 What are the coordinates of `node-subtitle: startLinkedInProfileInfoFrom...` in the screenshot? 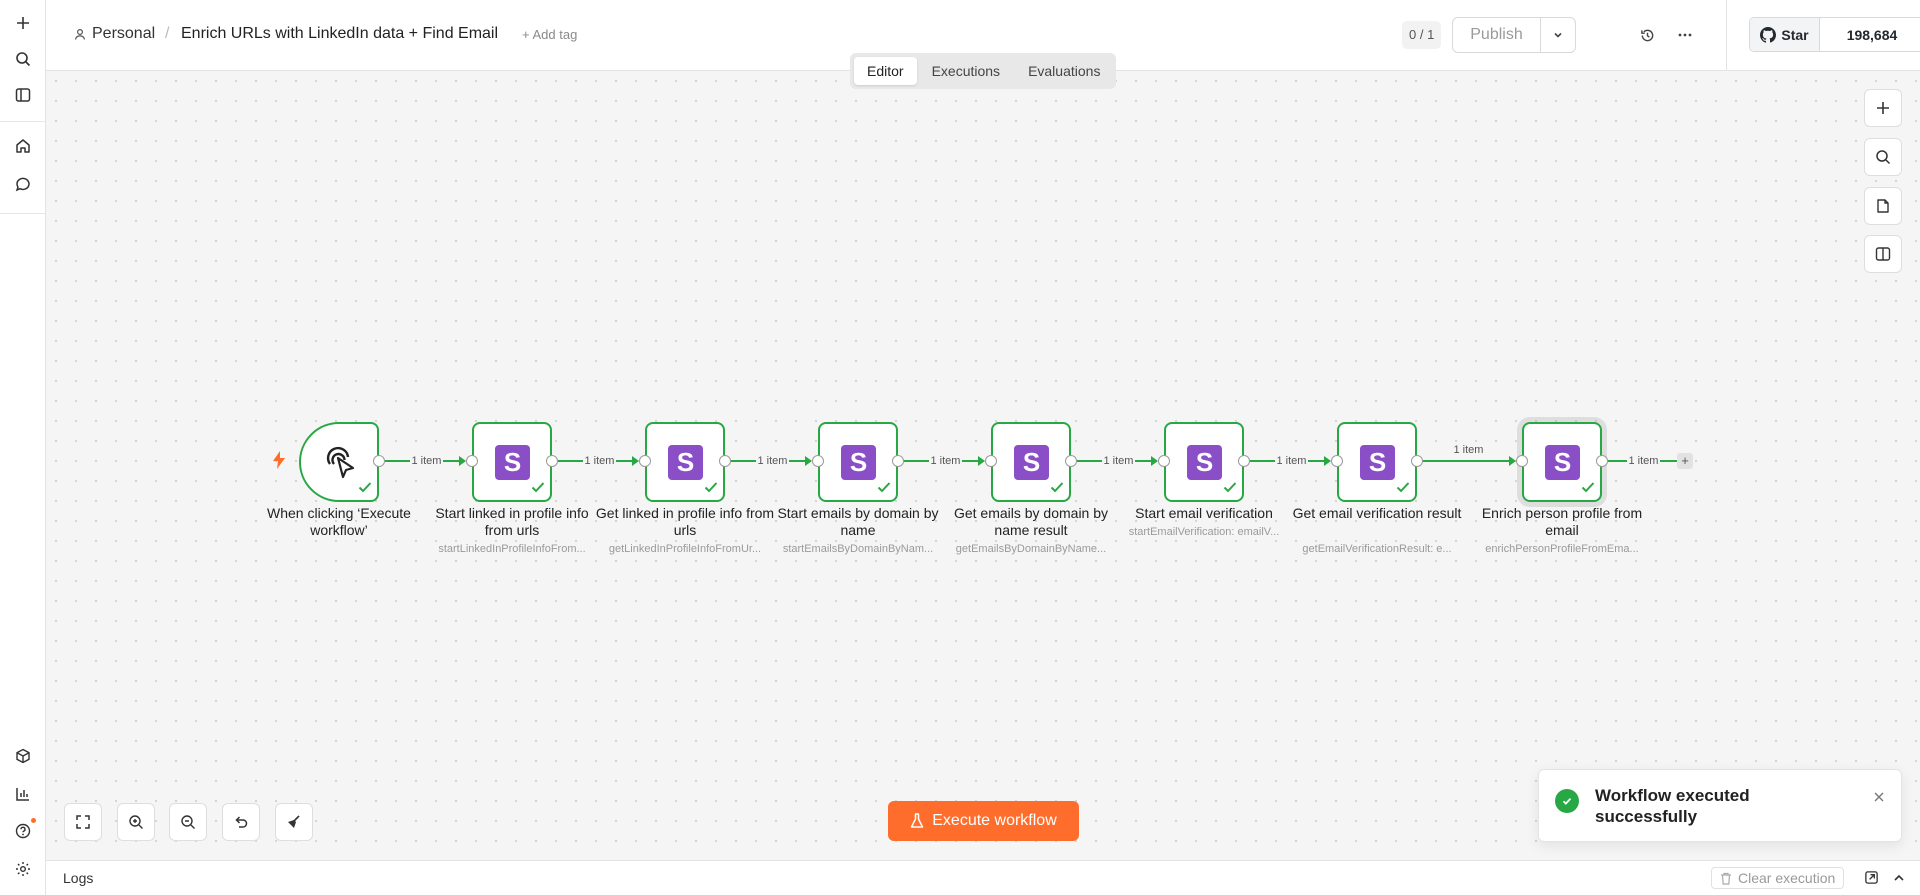 It's located at (512, 549).